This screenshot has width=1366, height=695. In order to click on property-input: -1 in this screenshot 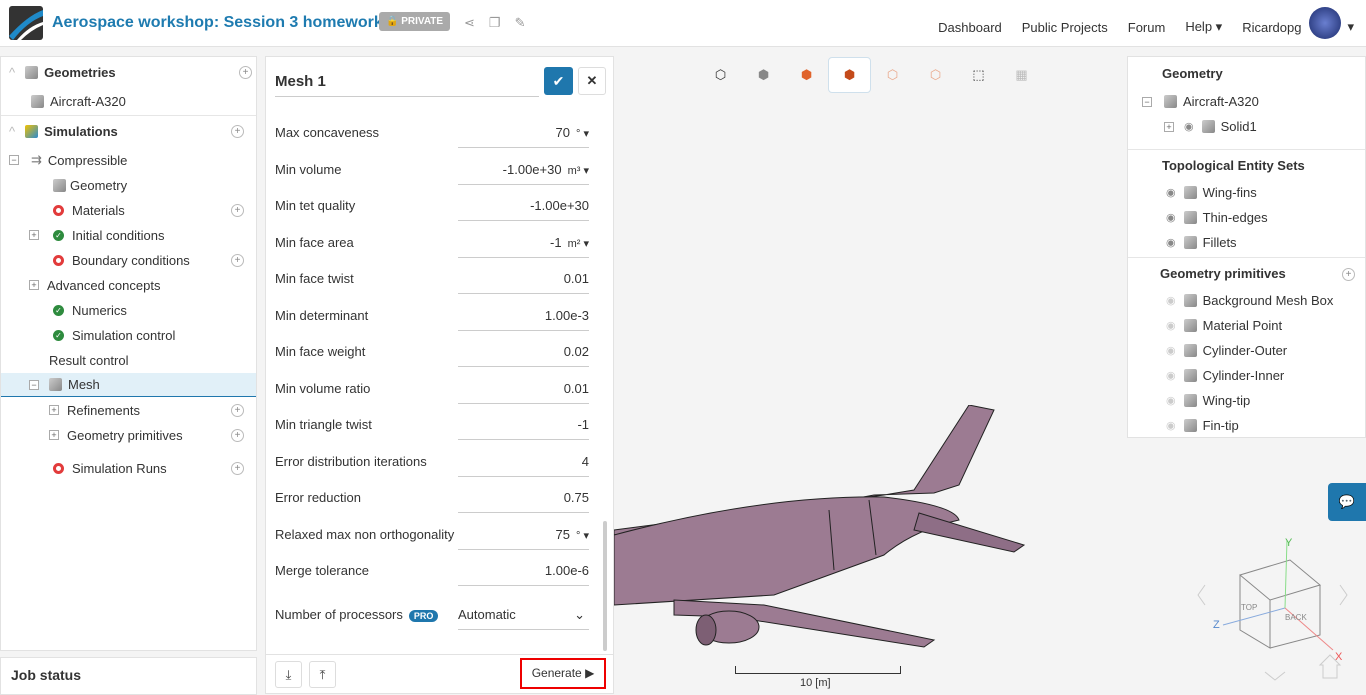, I will do `click(523, 423)`.